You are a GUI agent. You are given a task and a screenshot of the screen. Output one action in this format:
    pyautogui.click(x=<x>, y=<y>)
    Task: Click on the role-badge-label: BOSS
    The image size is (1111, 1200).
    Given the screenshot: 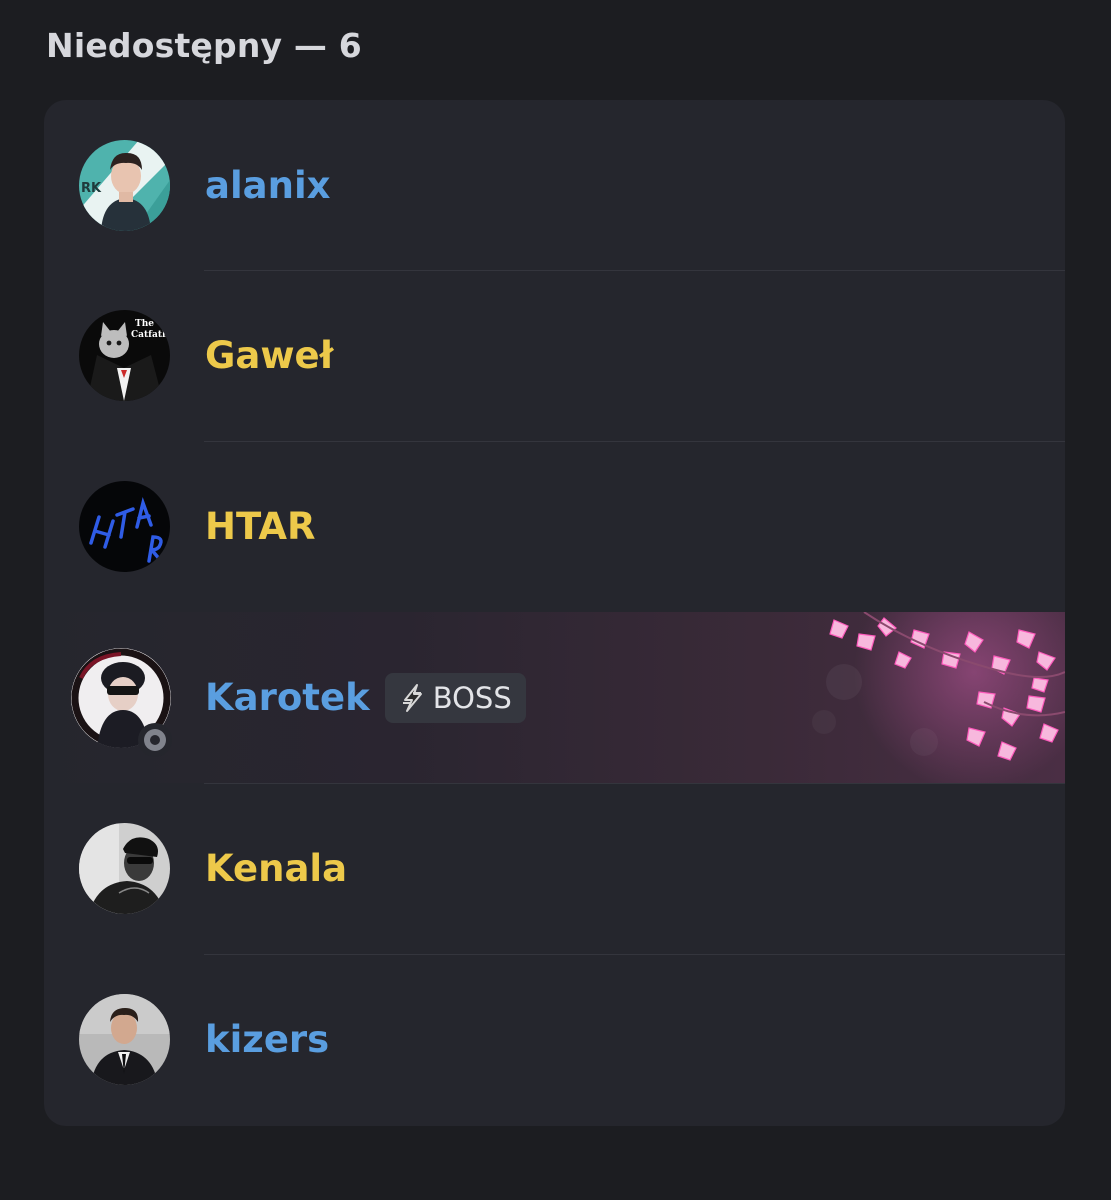 What is the action you would take?
    pyautogui.click(x=472, y=698)
    